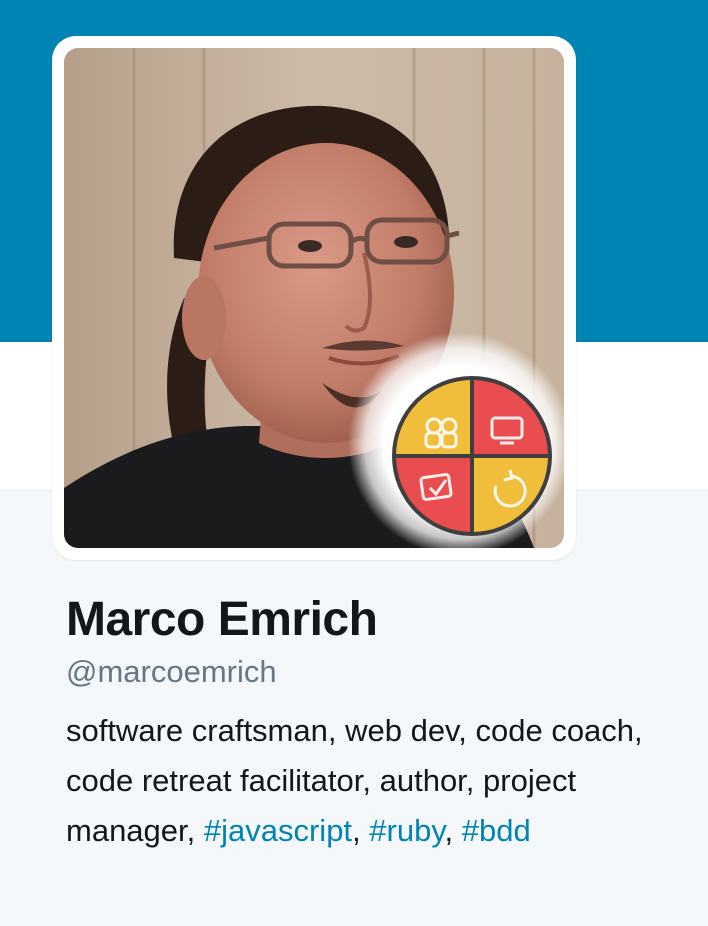 This screenshot has height=926, width=708. Describe the element at coordinates (496, 830) in the screenshot. I see `hashtag-bdd: #bdd` at that location.